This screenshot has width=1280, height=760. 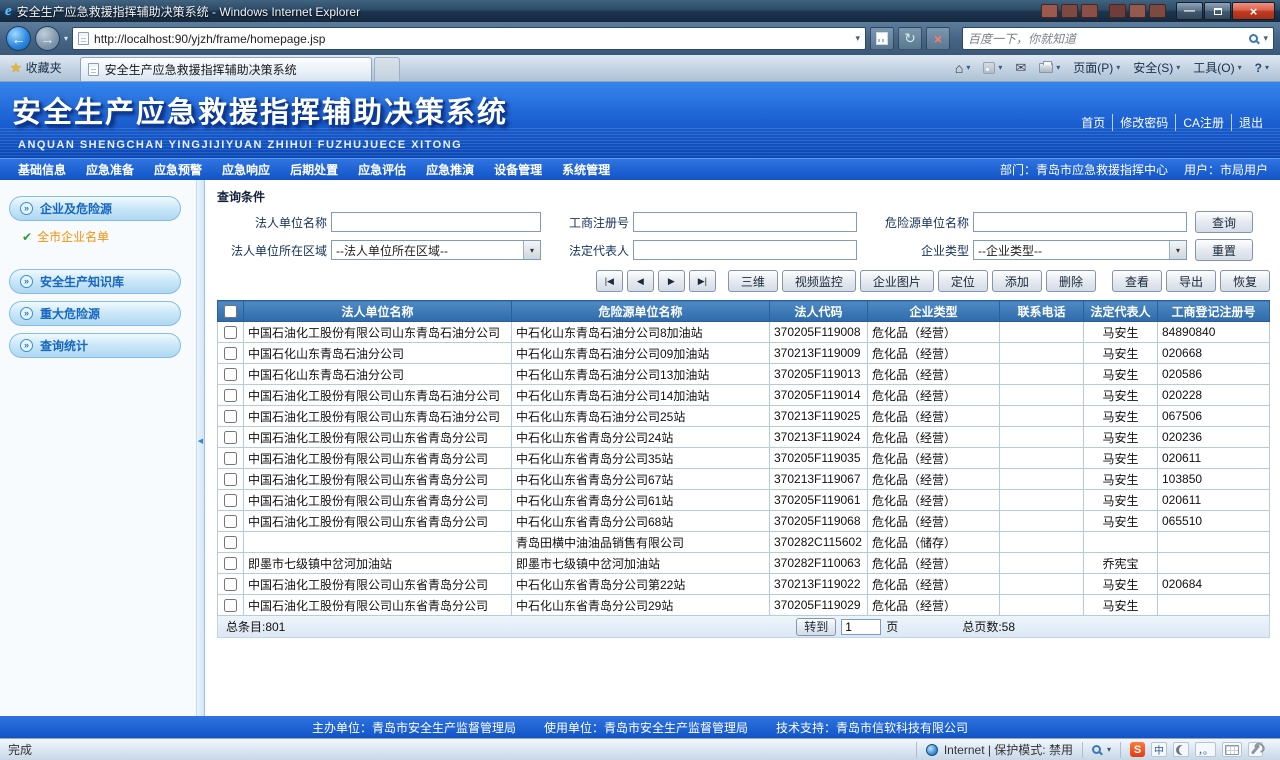 I want to click on enterprise-type-select: --企业类型-- ▾, so click(x=1080, y=250).